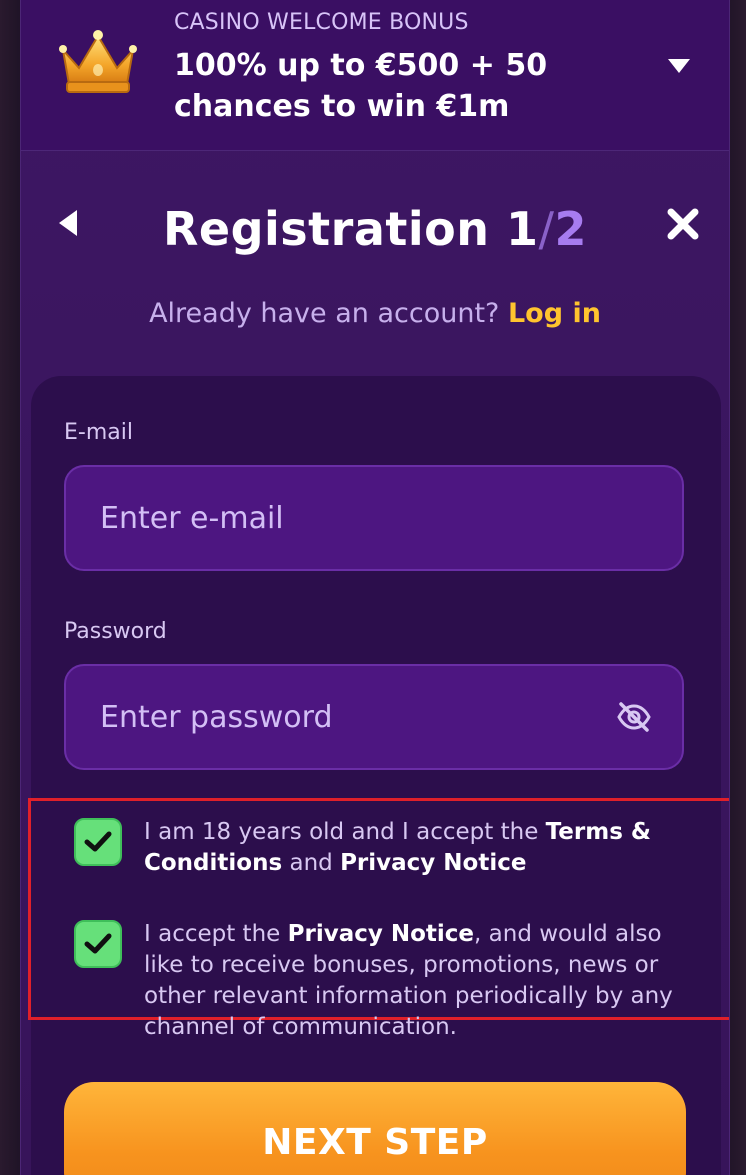  I want to click on consent-age-part-a: I am 18 years old and I accept the, so click(341, 832).